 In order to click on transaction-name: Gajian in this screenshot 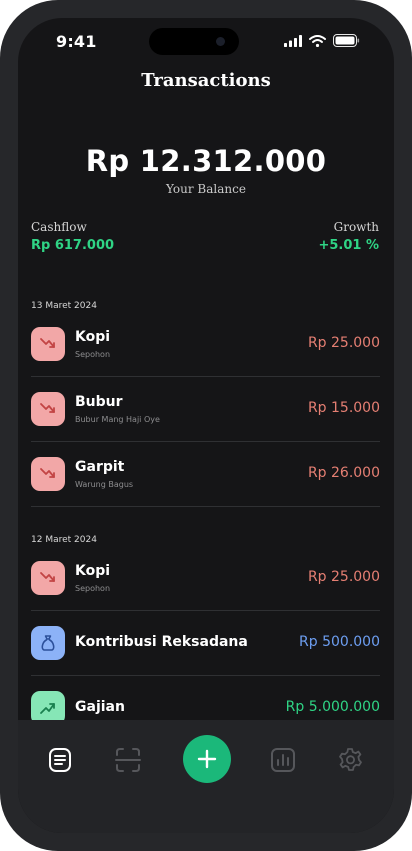, I will do `click(100, 707)`.